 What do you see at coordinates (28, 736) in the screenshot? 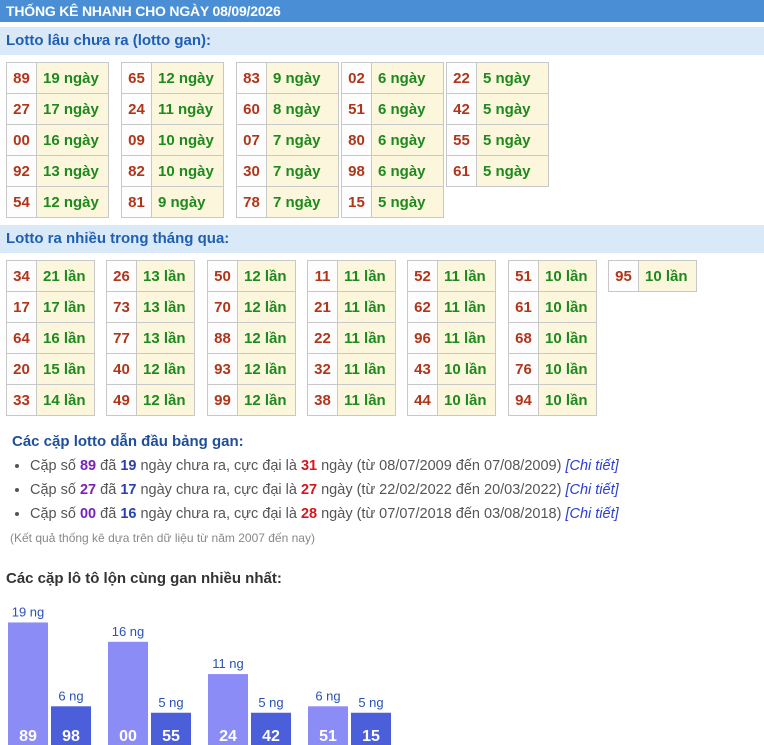
I see `bar-category-label: 89` at bounding box center [28, 736].